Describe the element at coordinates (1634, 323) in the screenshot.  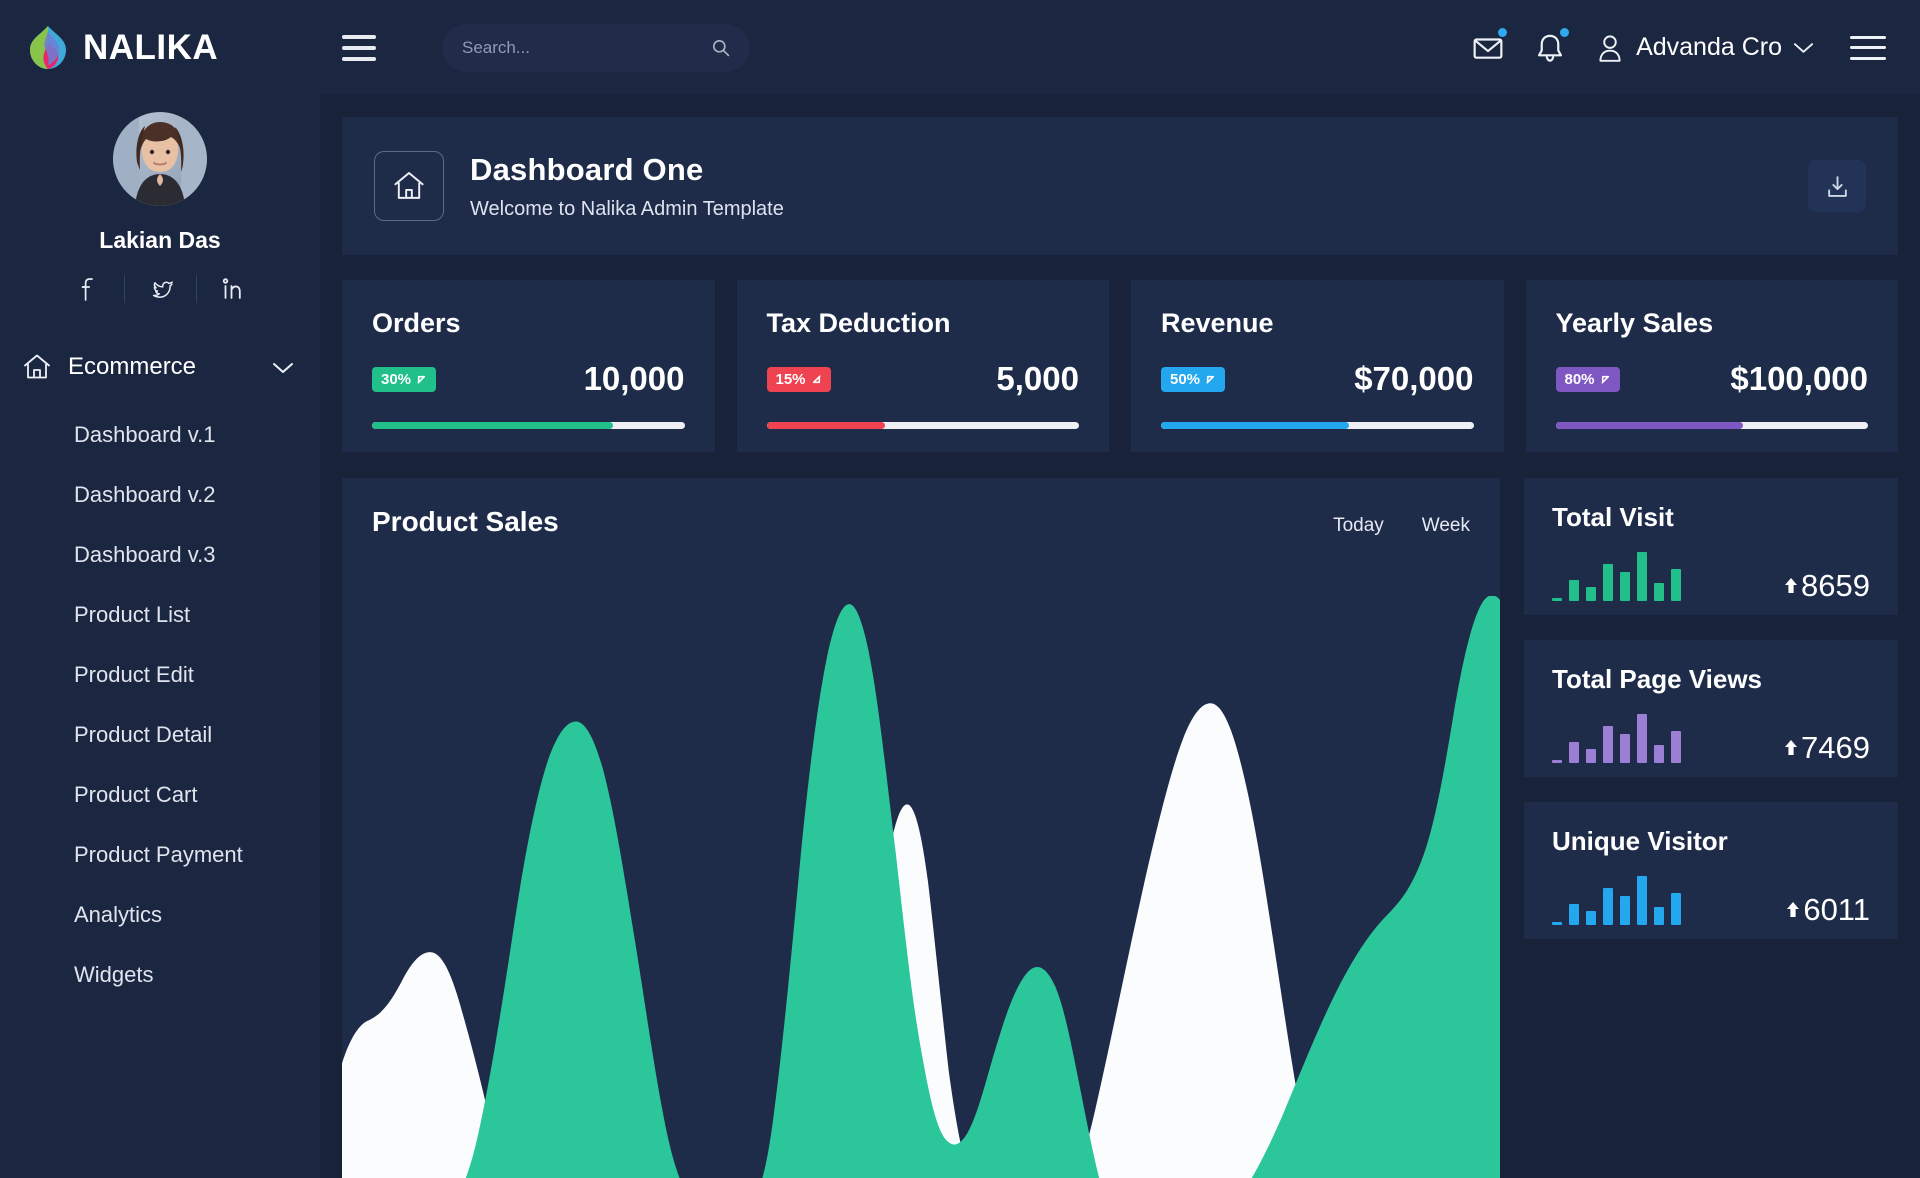
I see `stat-title: Yearly Sales` at that location.